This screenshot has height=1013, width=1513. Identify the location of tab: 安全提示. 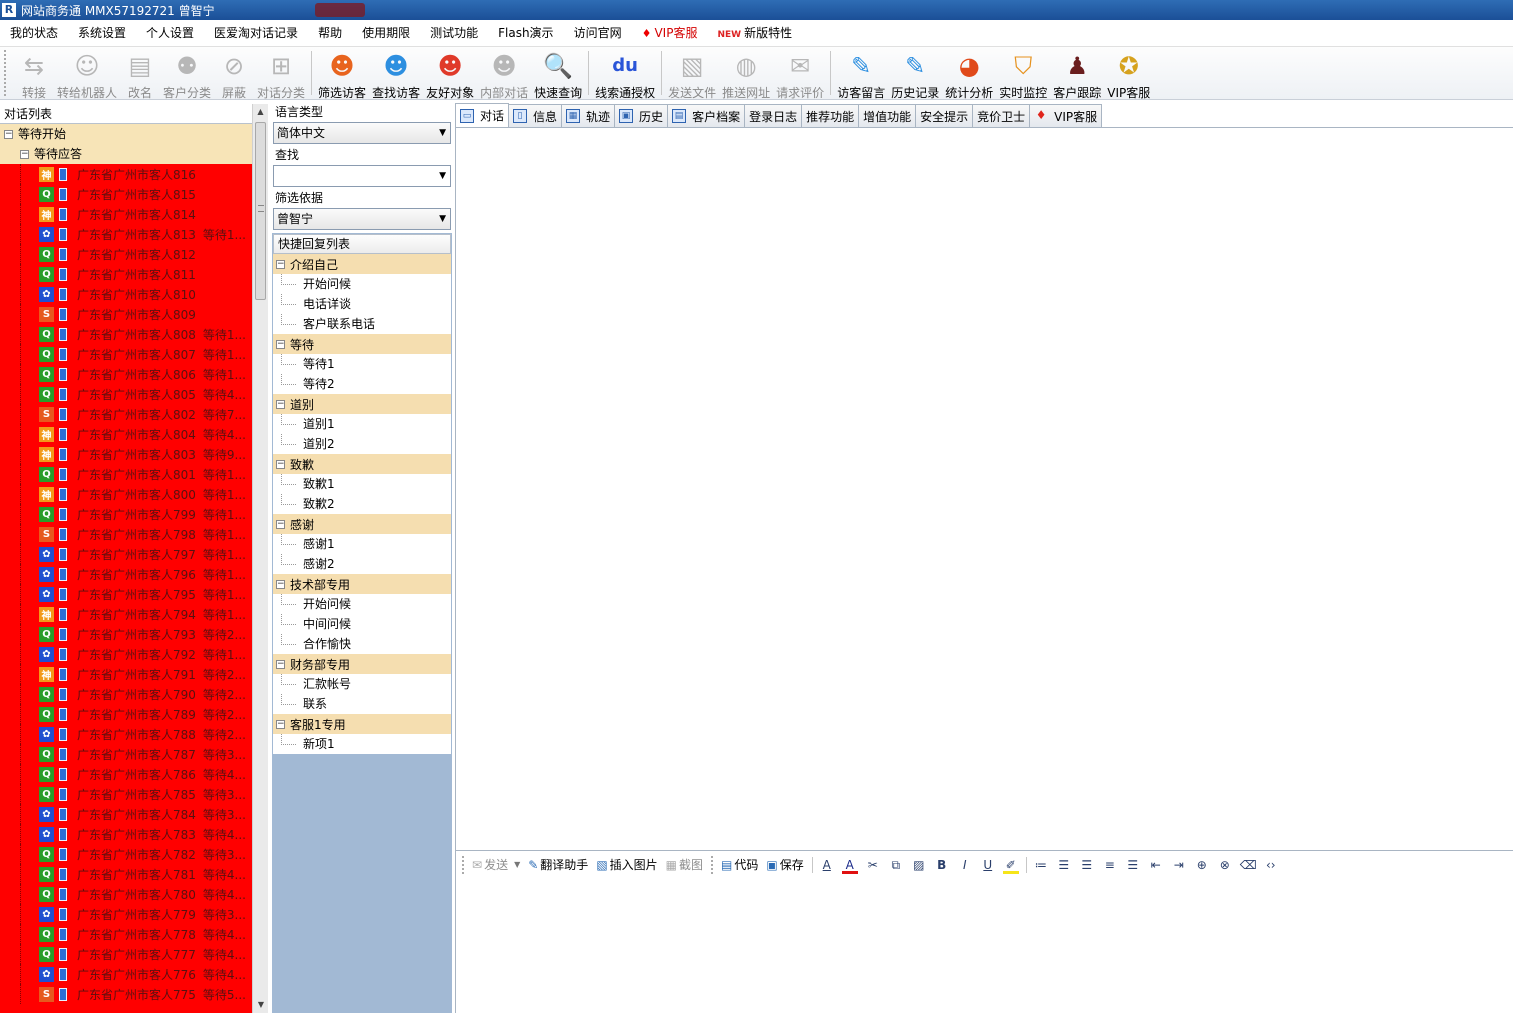
(944, 115).